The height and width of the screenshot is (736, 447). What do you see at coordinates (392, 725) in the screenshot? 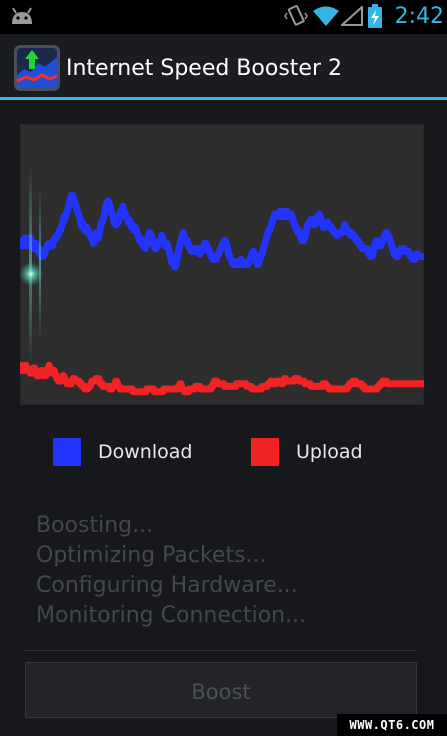
I see `site-watermark: WWW.QT6.COM` at bounding box center [392, 725].